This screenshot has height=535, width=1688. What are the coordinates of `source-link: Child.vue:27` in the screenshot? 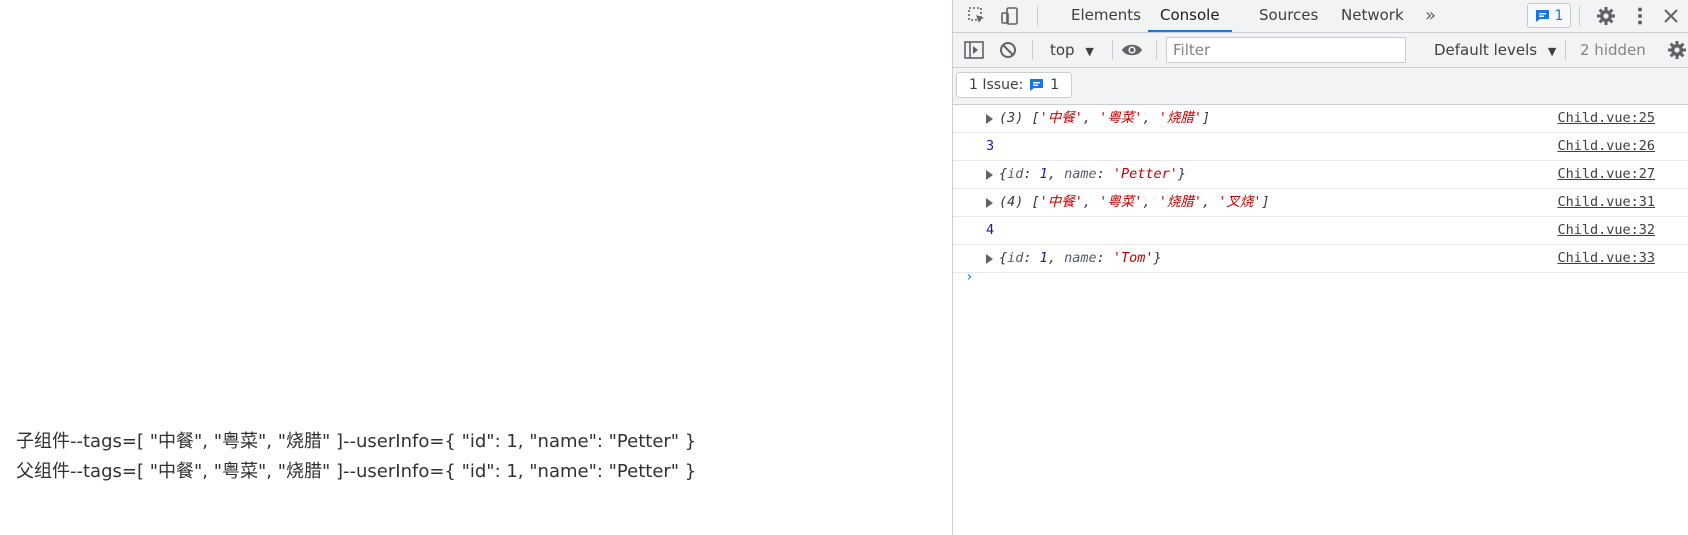 It's located at (1606, 174).